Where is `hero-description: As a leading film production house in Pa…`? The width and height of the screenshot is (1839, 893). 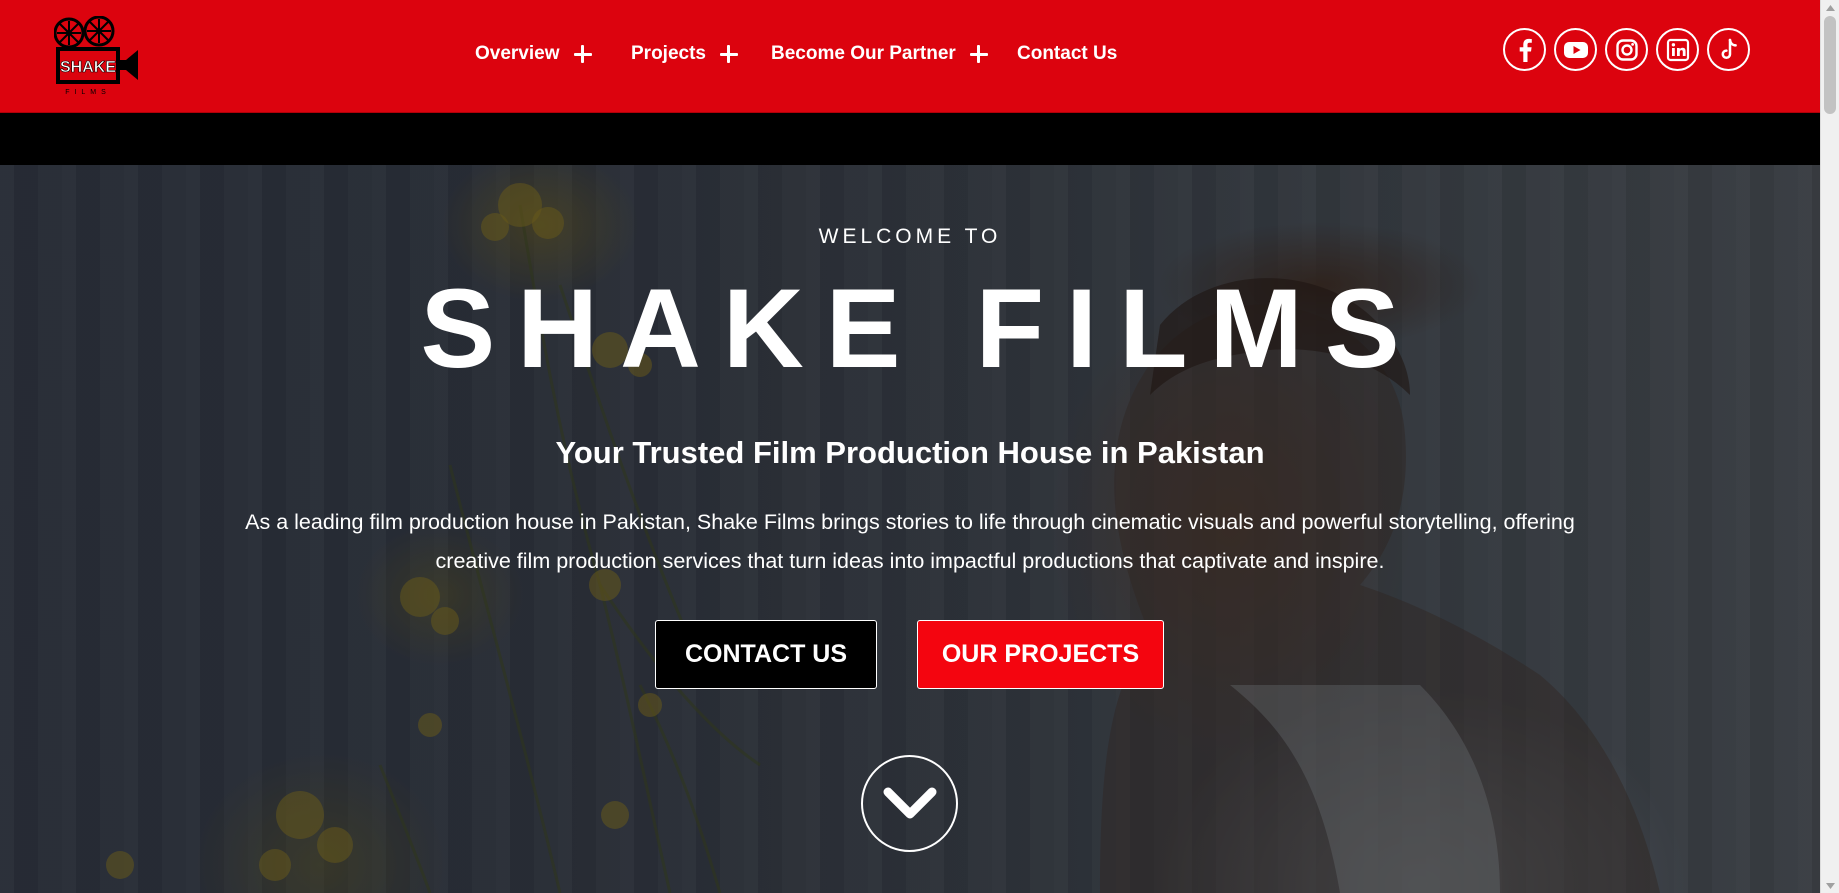
hero-description: As a leading film production house in Pa… is located at coordinates (910, 541).